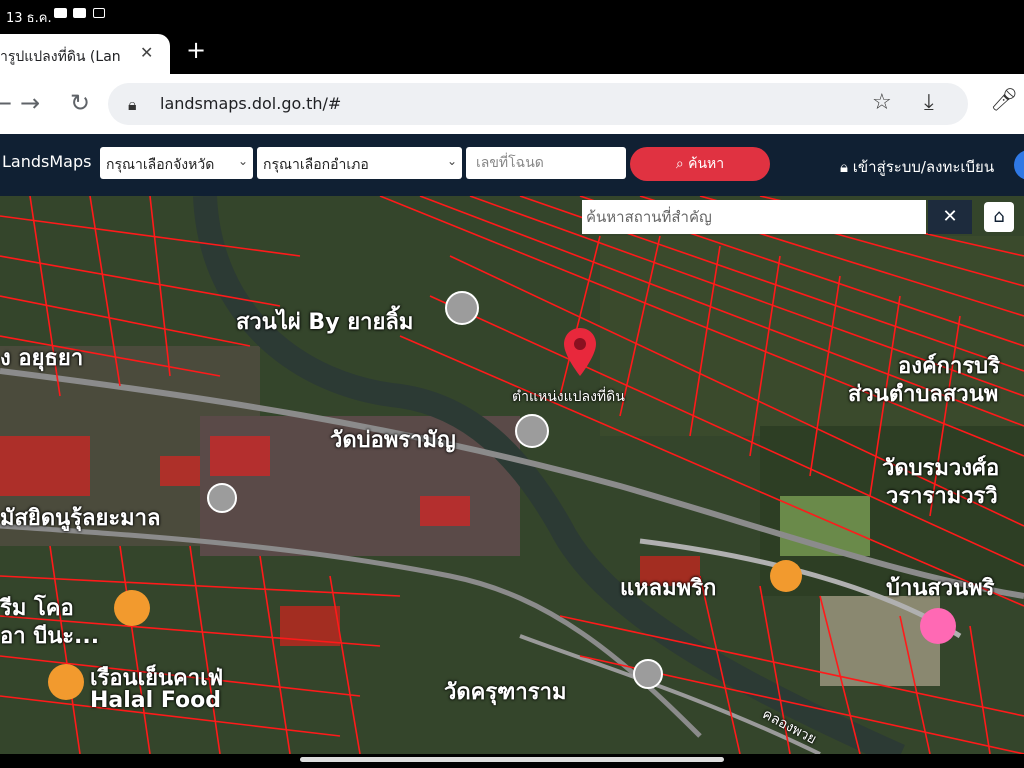 Image resolution: width=1024 pixels, height=768 pixels. What do you see at coordinates (546, 163) in the screenshot?
I see `deed-number-input` at bounding box center [546, 163].